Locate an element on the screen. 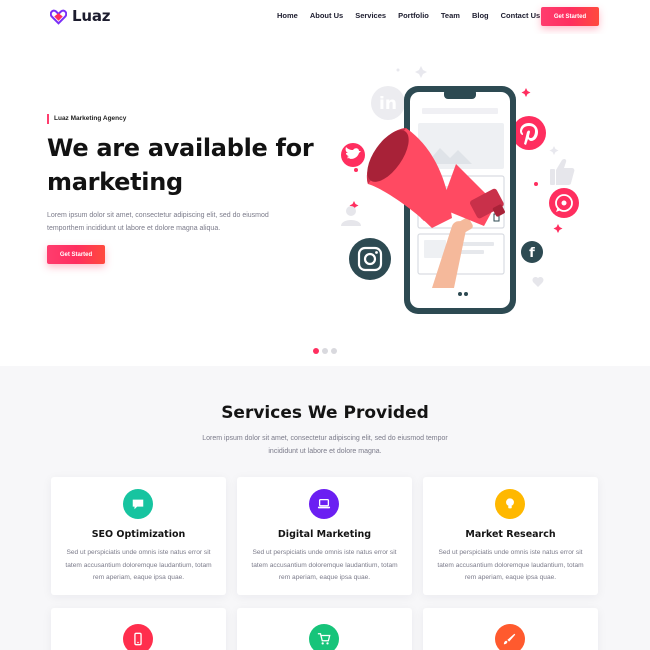 The image size is (650, 650). service-card-design is located at coordinates (510, 629).